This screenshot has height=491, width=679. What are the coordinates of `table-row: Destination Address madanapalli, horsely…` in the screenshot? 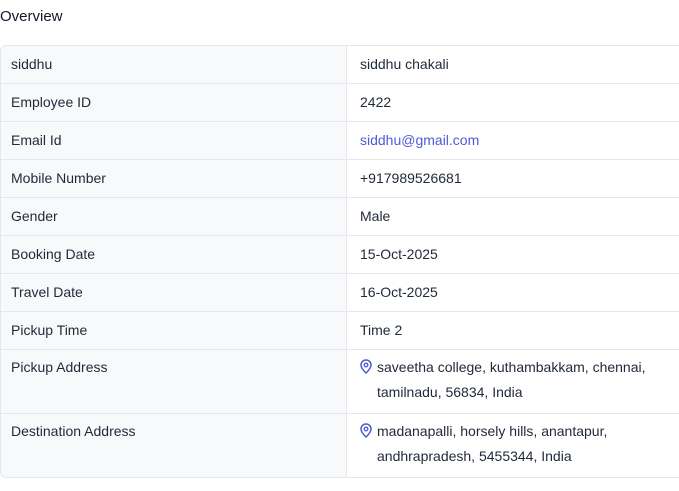 It's located at (340, 445).